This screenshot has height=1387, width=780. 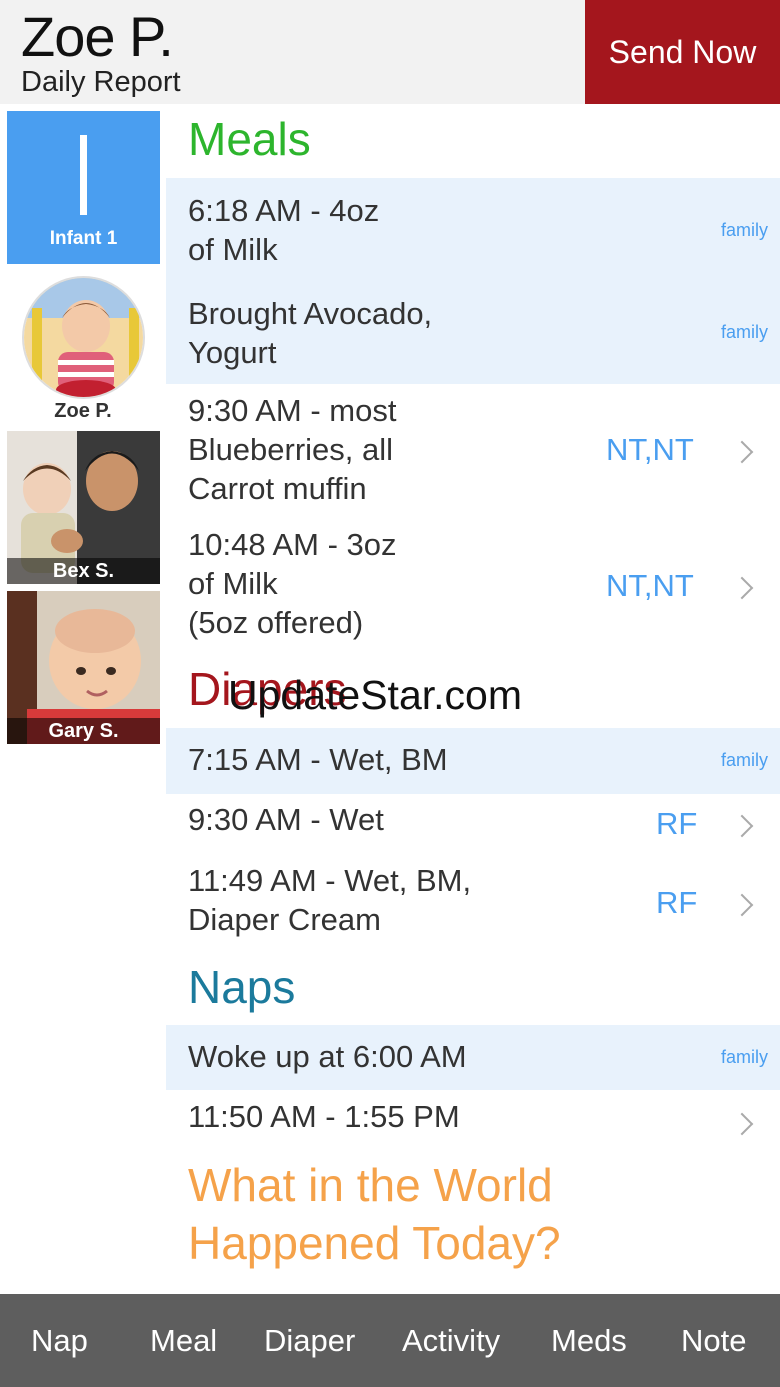 I want to click on report-subtitle: Daily Report, so click(x=101, y=82).